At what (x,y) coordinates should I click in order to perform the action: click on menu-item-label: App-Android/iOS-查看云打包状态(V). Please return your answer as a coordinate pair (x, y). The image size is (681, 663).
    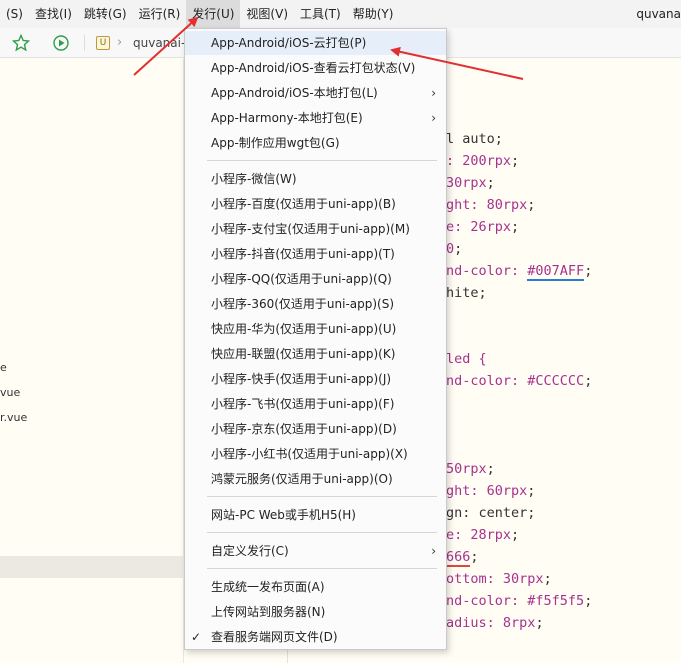
    Looking at the image, I should click on (313, 68).